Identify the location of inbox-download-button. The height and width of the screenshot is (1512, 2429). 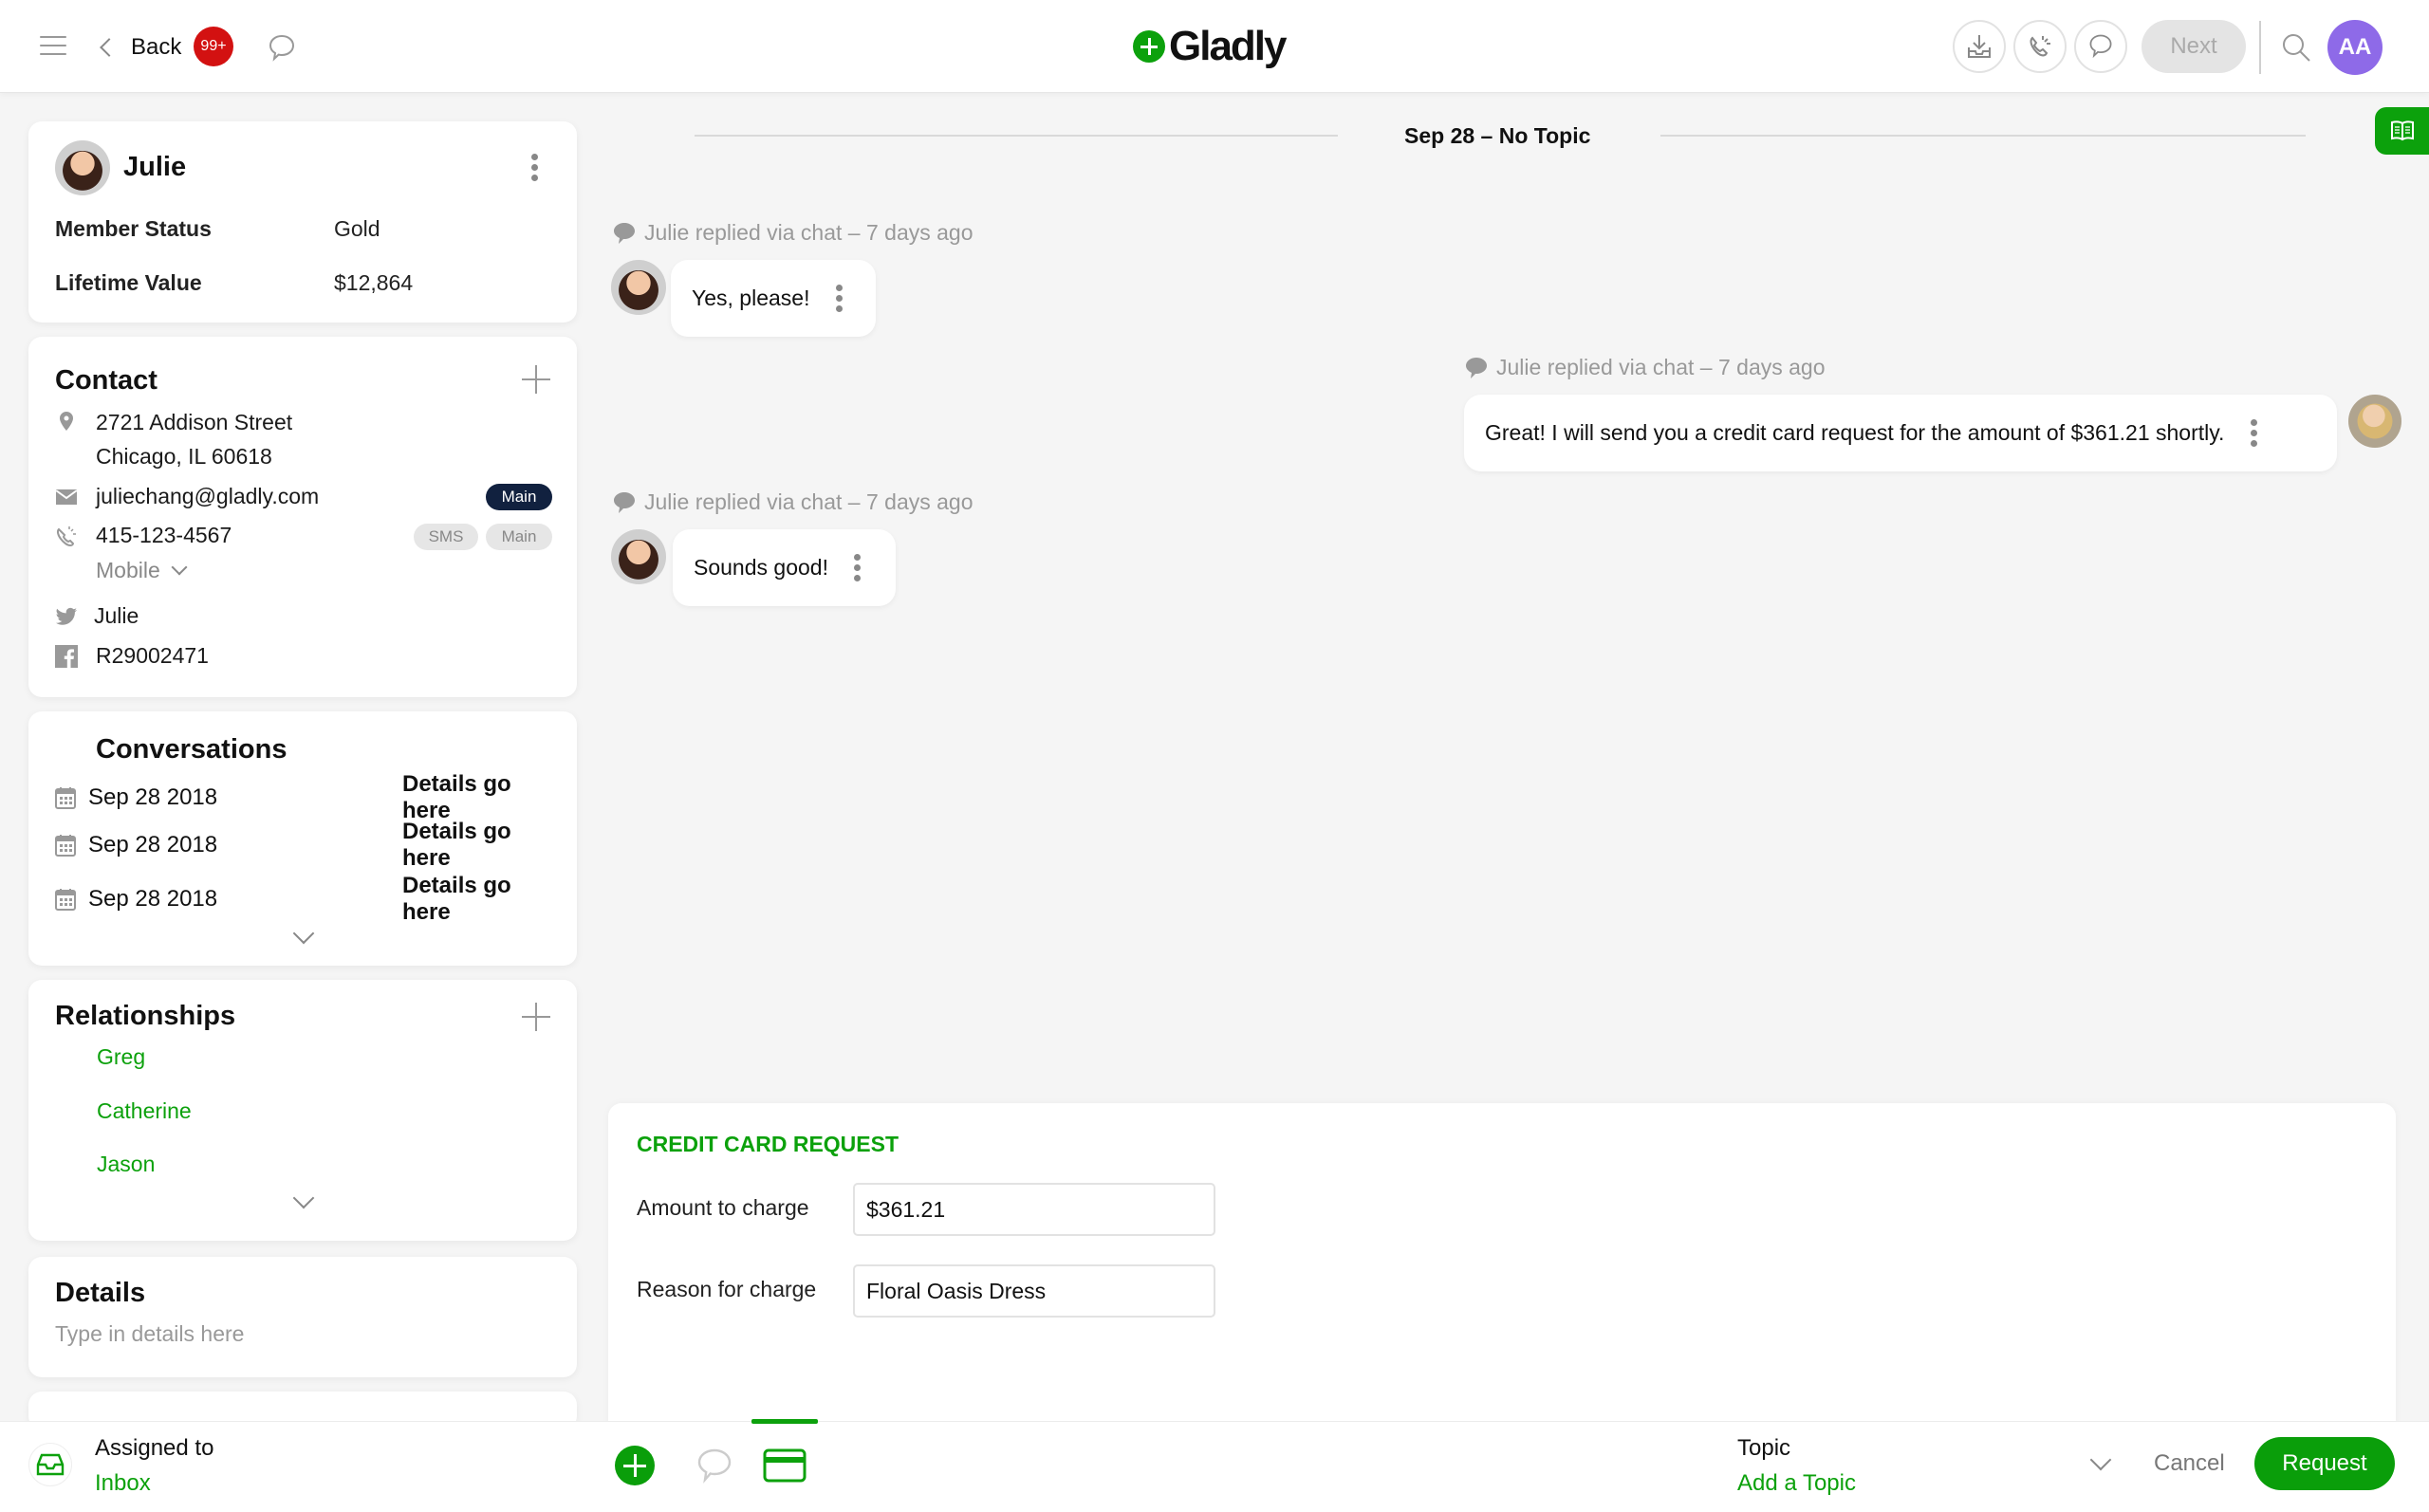
(1979, 46).